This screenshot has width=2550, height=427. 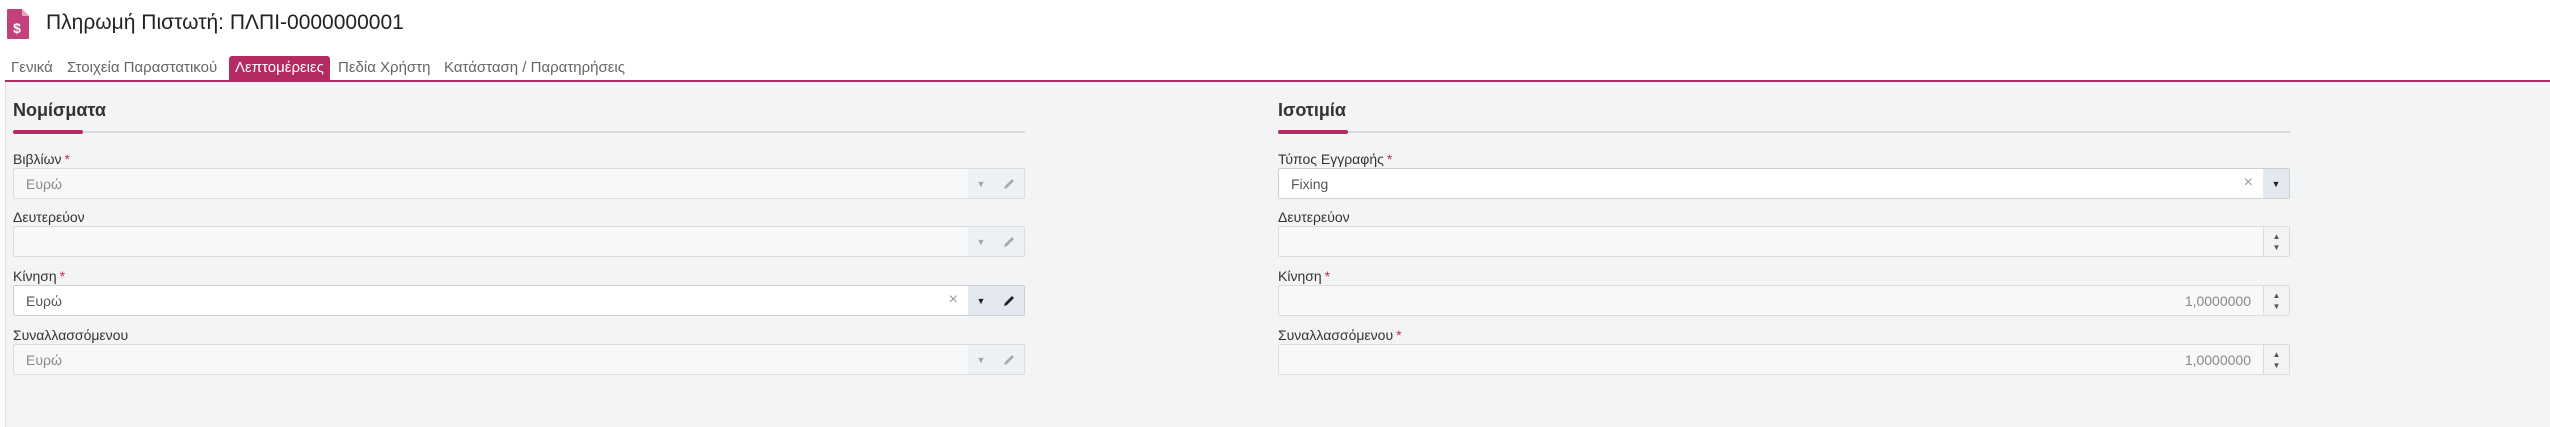 I want to click on page-title: Πληρωμή Πιστωτή: ΠΛΠΙ-0000000001, so click(x=225, y=22).